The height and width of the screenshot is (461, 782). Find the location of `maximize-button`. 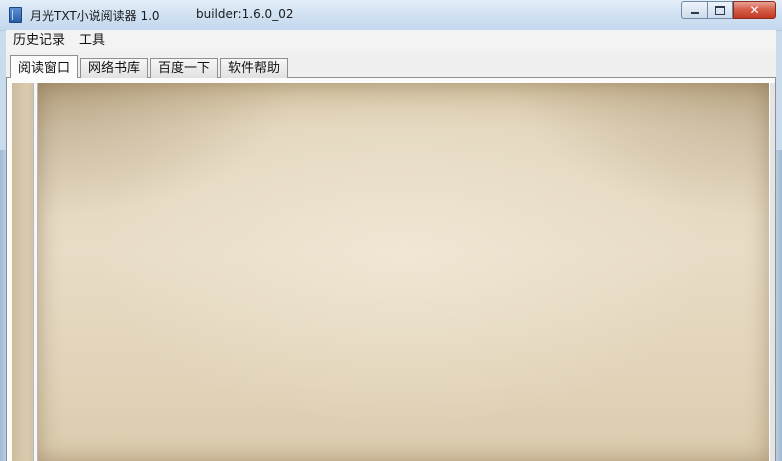

maximize-button is located at coordinates (720, 10).